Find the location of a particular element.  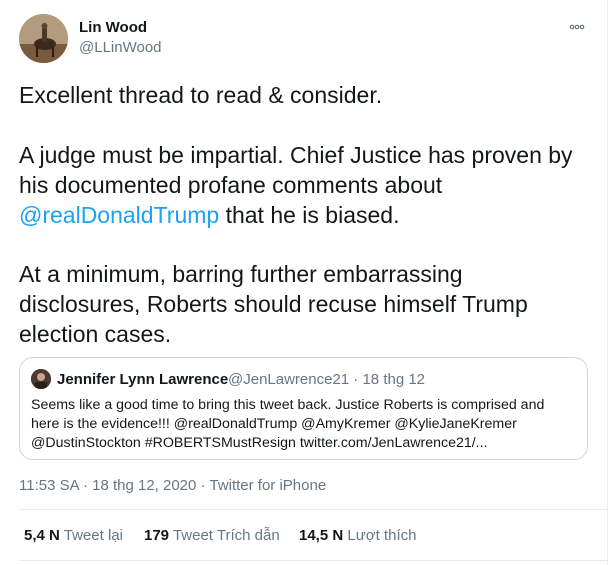

author-name: Lin Wood is located at coordinates (113, 27).